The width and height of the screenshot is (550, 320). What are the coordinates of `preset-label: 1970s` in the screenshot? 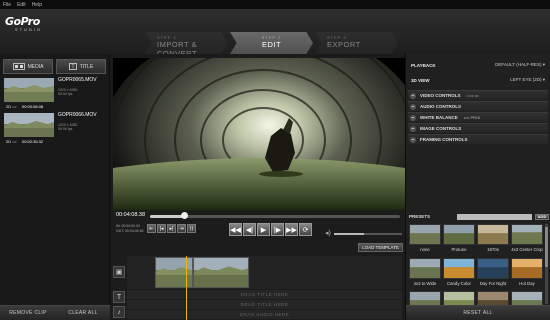 It's located at (493, 249).